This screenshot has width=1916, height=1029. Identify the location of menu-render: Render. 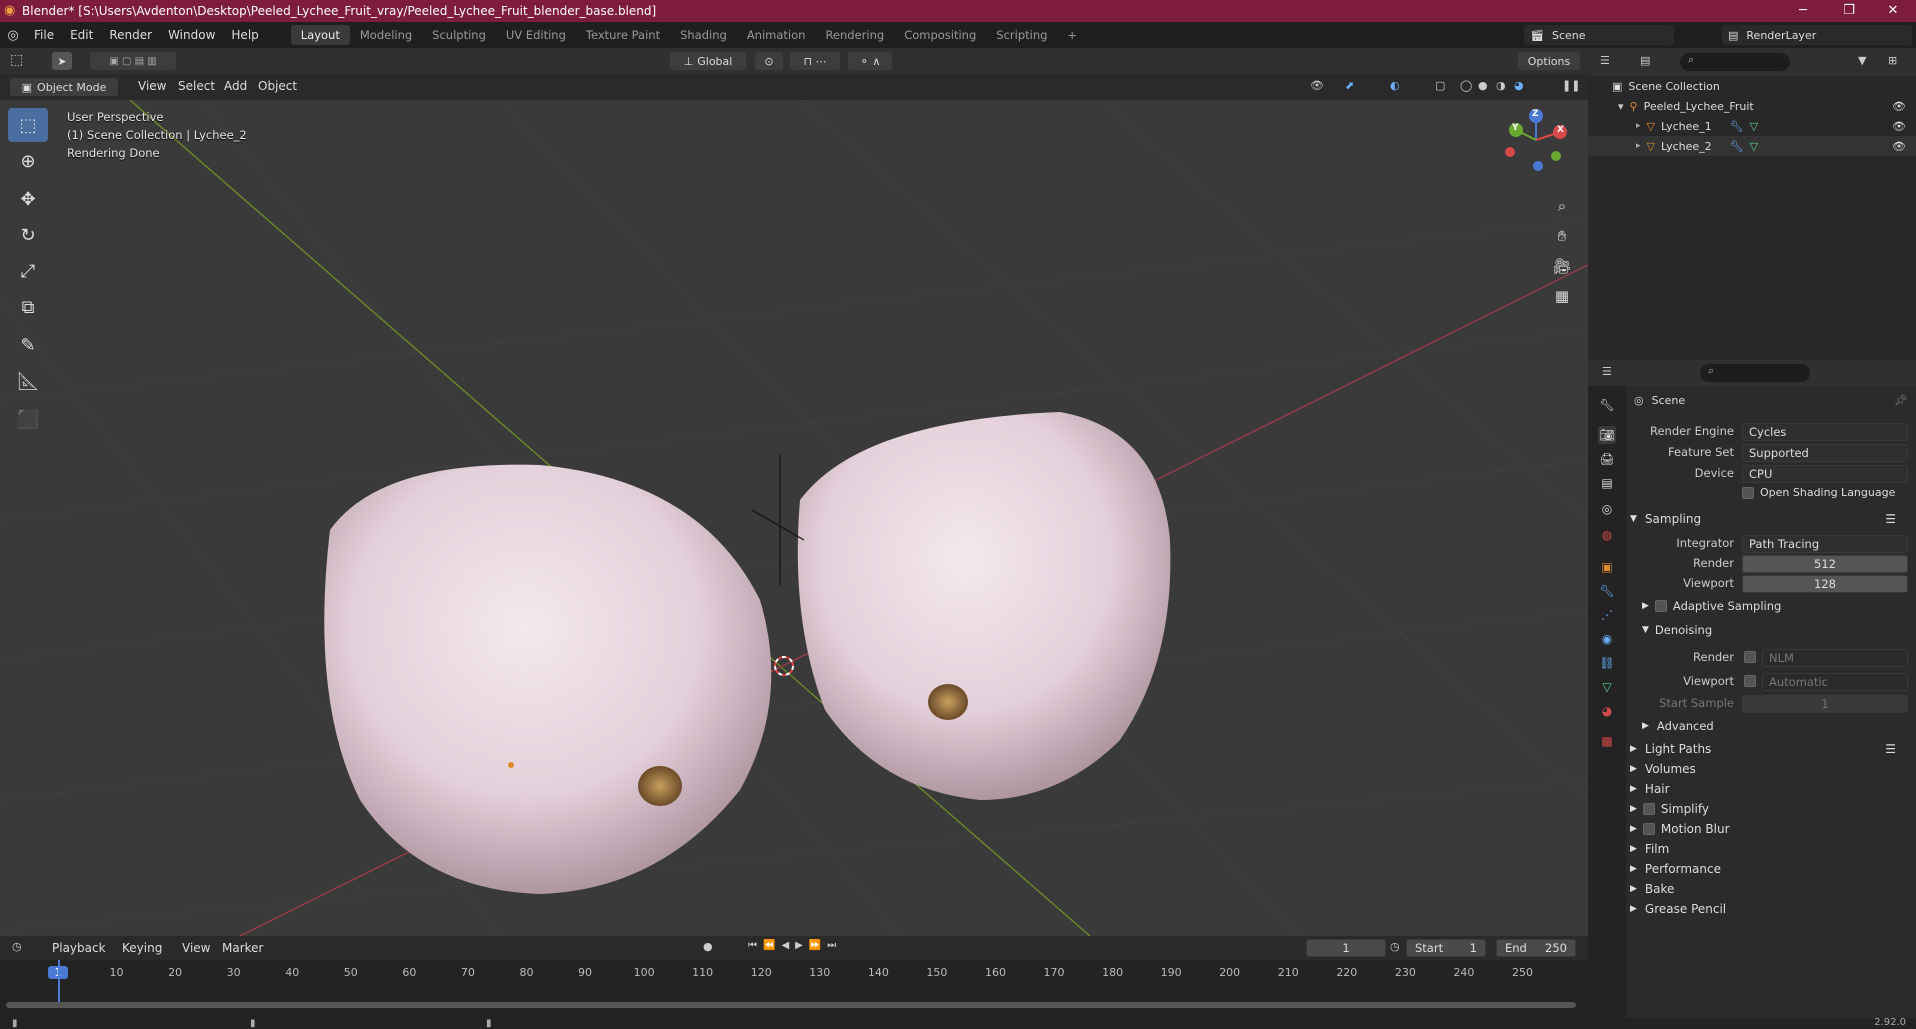
(130, 35).